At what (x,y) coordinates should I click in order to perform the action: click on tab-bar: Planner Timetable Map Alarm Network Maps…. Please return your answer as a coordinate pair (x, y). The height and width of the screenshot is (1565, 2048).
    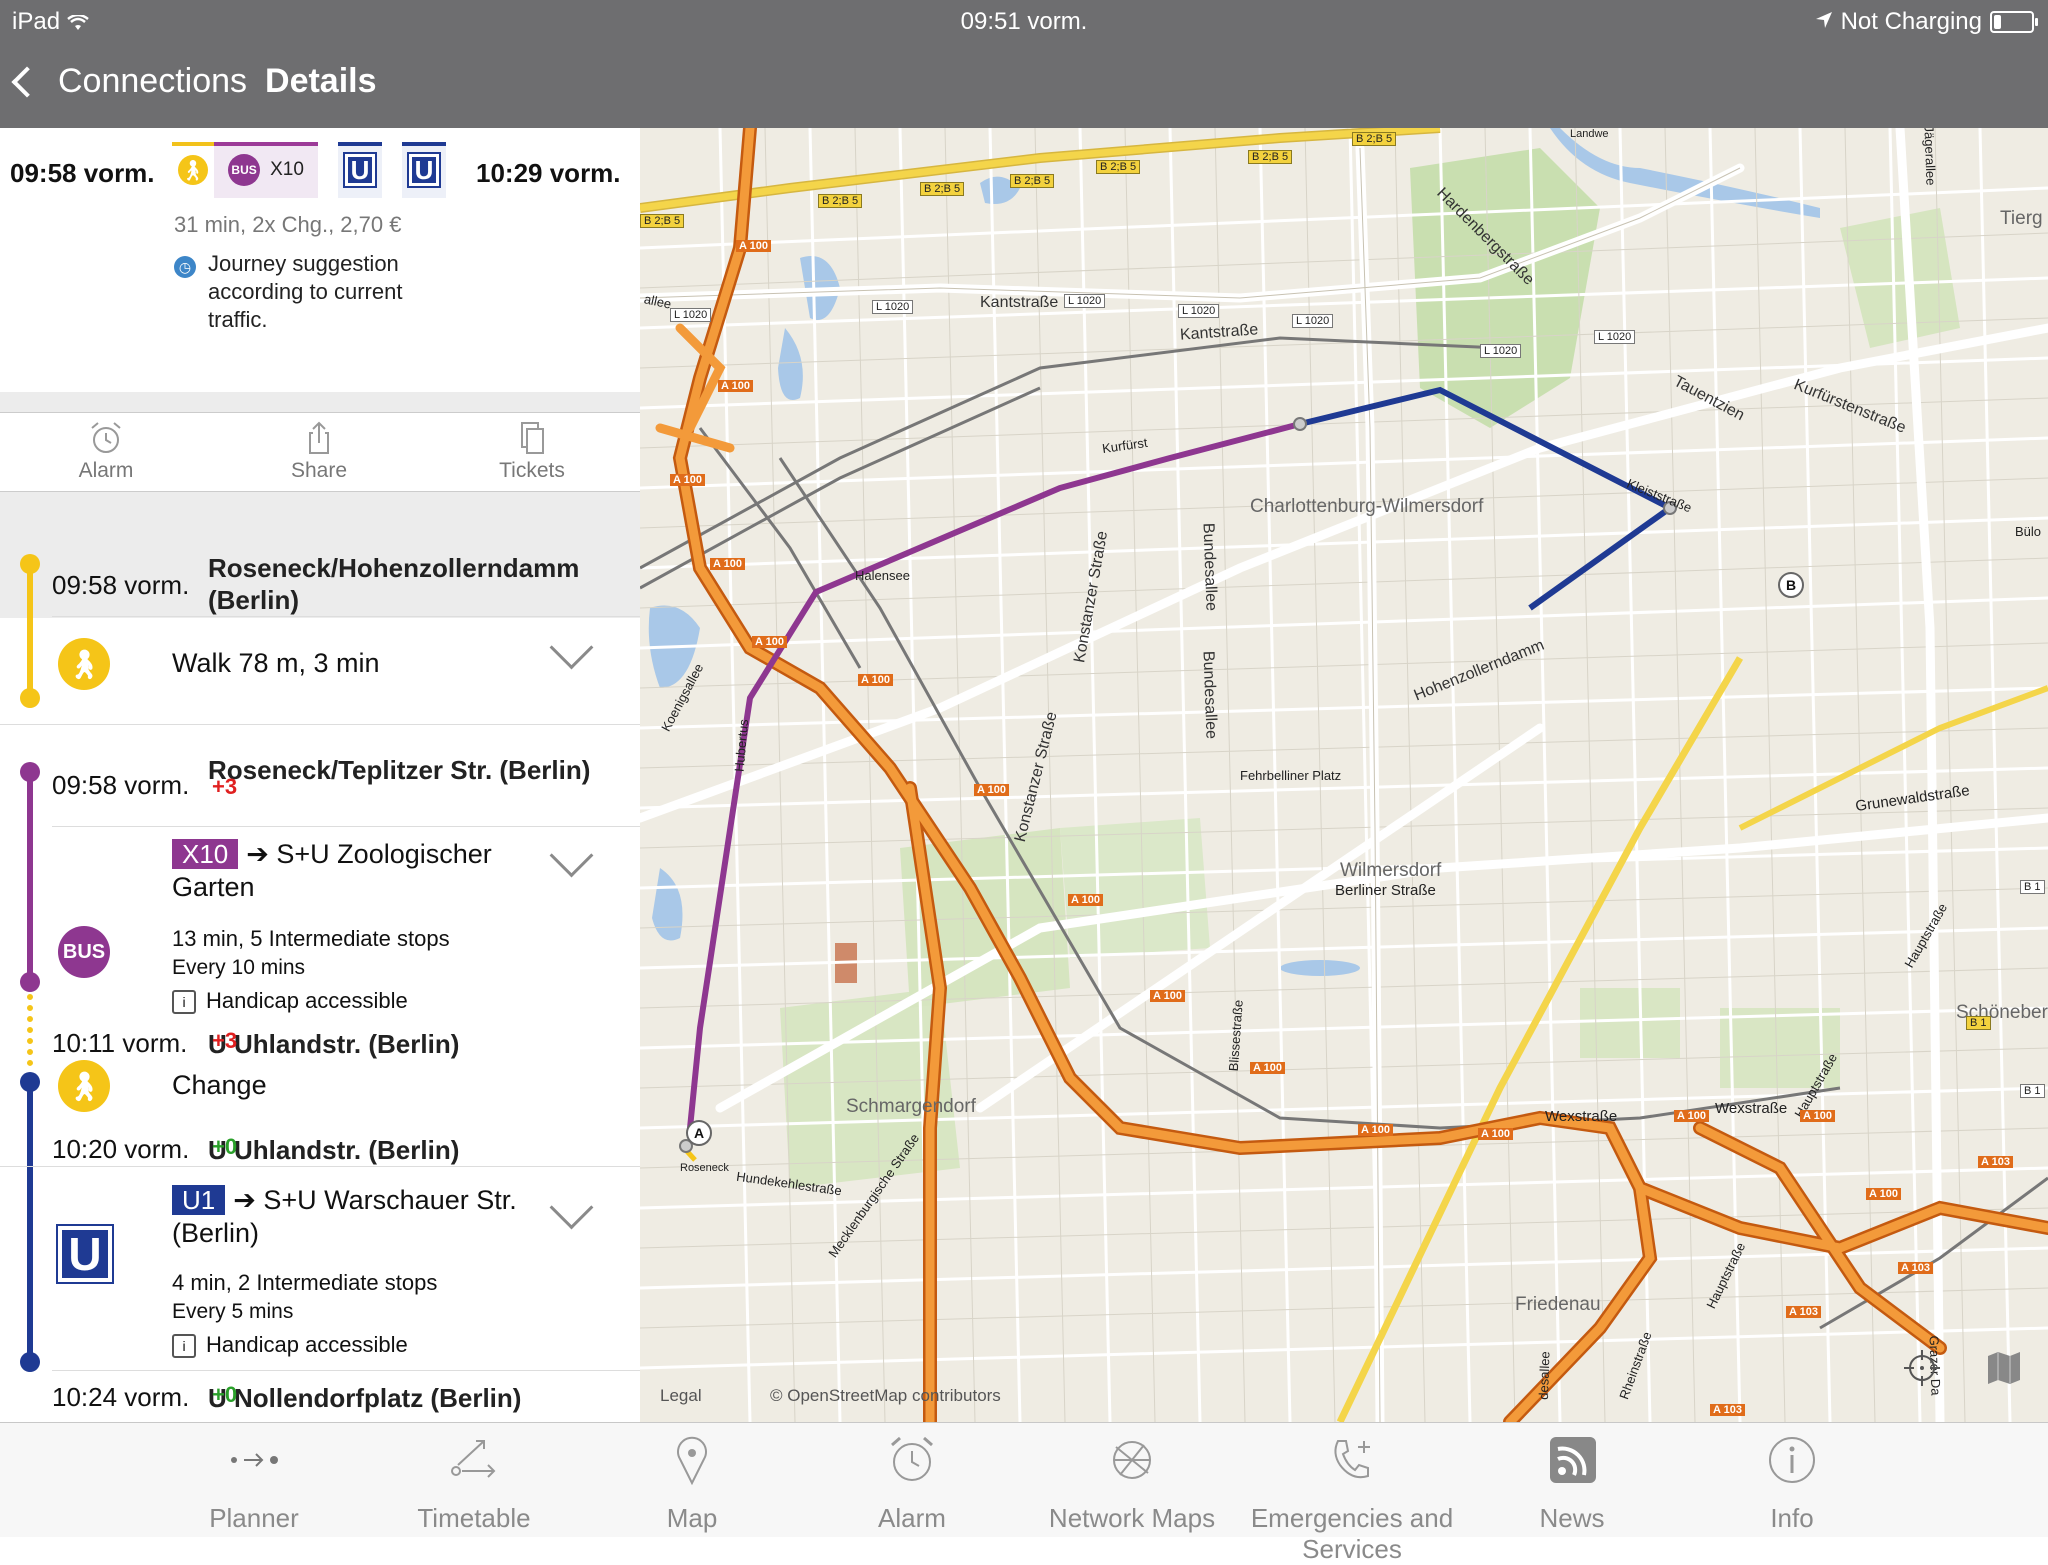
    Looking at the image, I should click on (1024, 1493).